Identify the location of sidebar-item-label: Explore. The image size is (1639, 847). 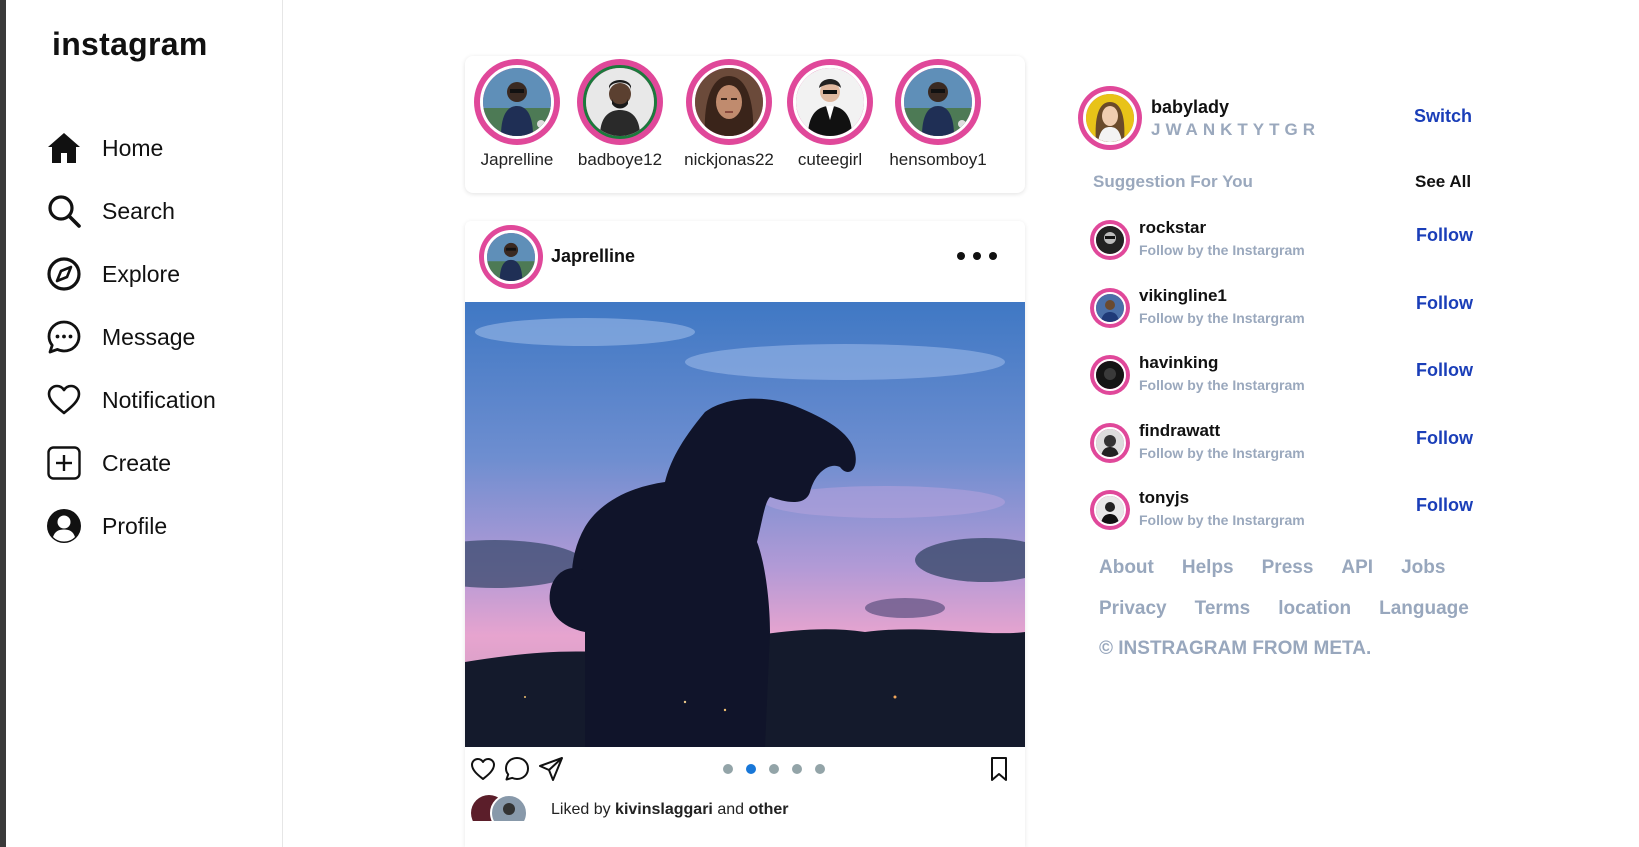
(141, 273).